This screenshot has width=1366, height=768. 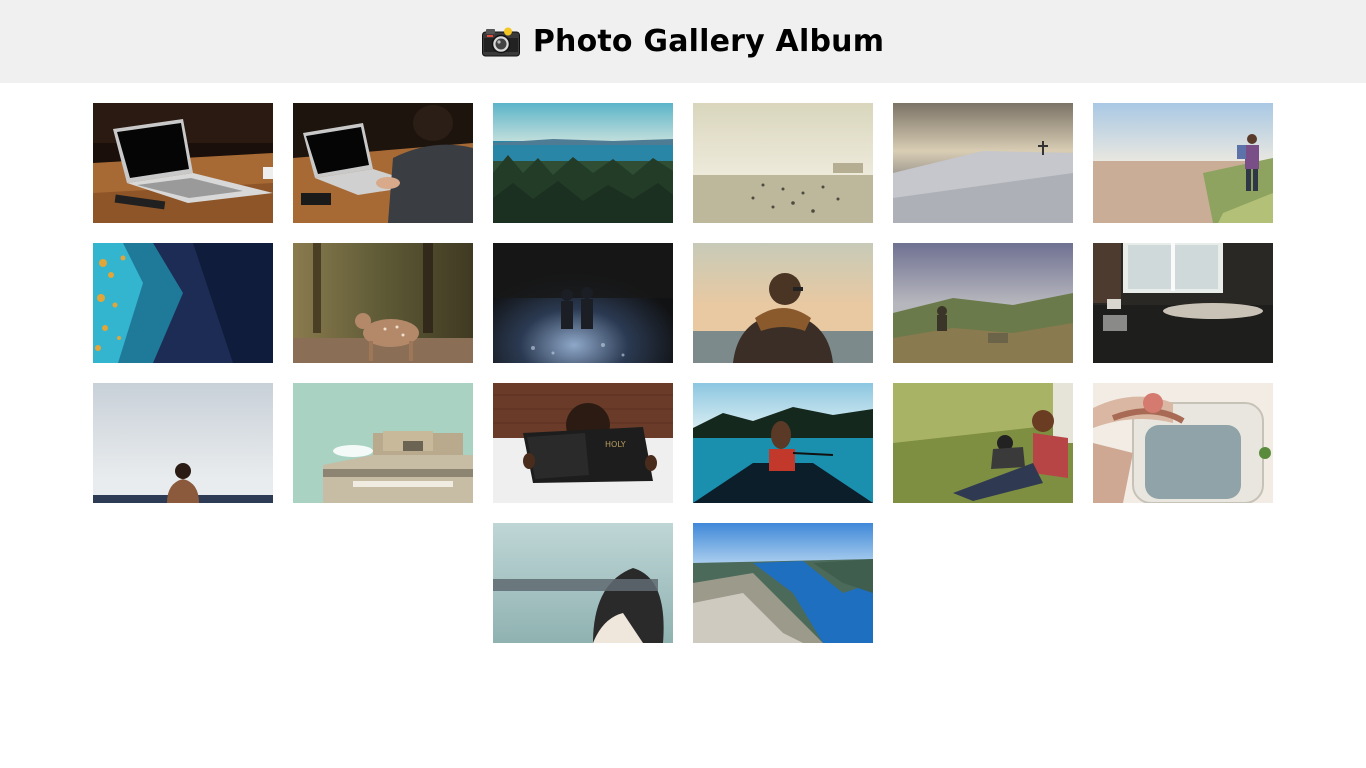 What do you see at coordinates (783, 303) in the screenshot?
I see `photo-woman-looking-at-sea` at bounding box center [783, 303].